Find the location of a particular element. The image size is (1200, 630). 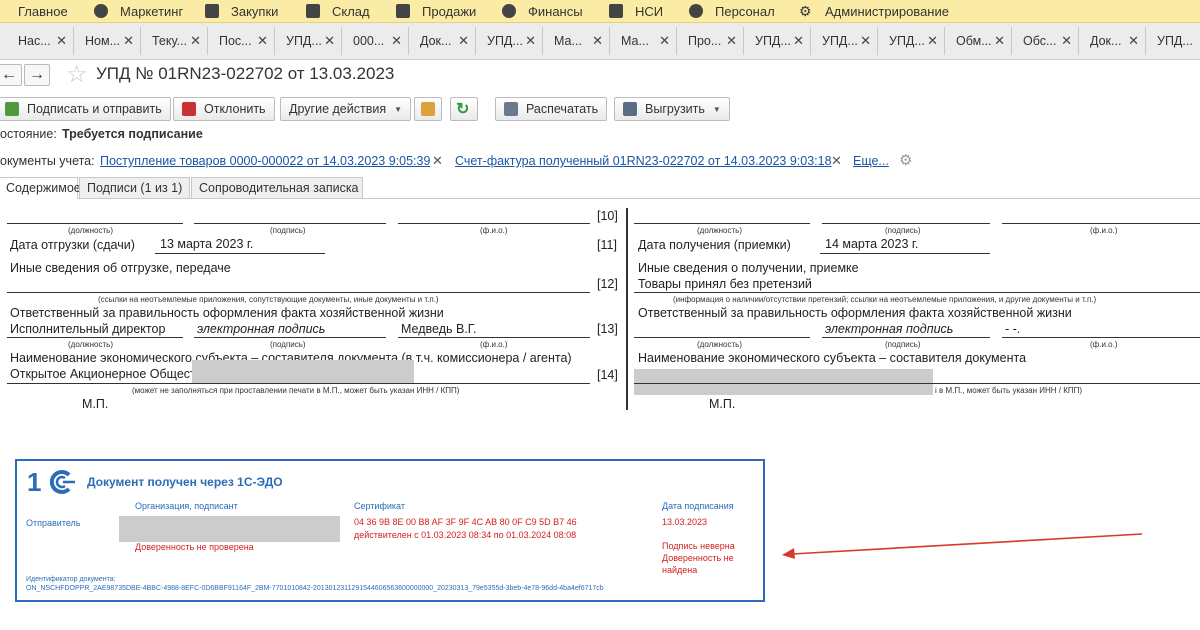

tab-content: Содержимое is located at coordinates (40, 188).